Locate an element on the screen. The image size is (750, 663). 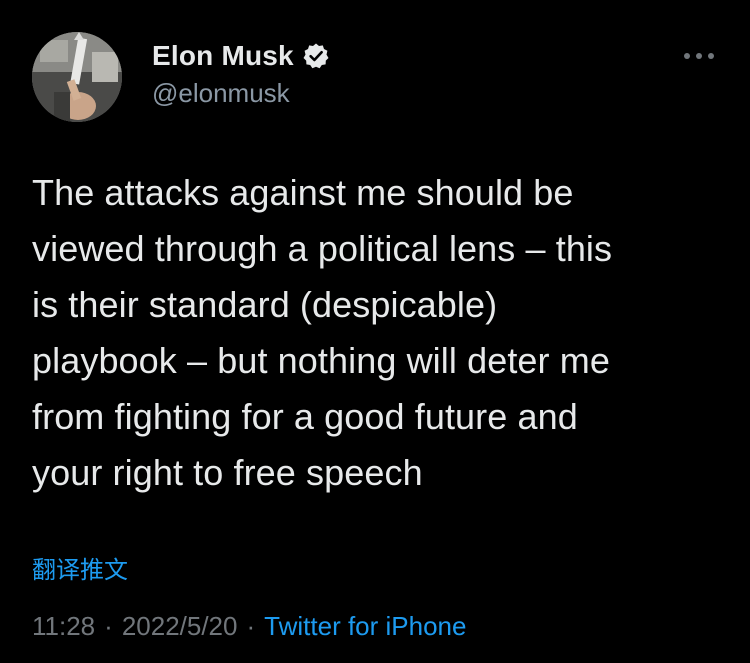
author-names: Elon Musk @elonmusk is located at coordinates (241, 73).